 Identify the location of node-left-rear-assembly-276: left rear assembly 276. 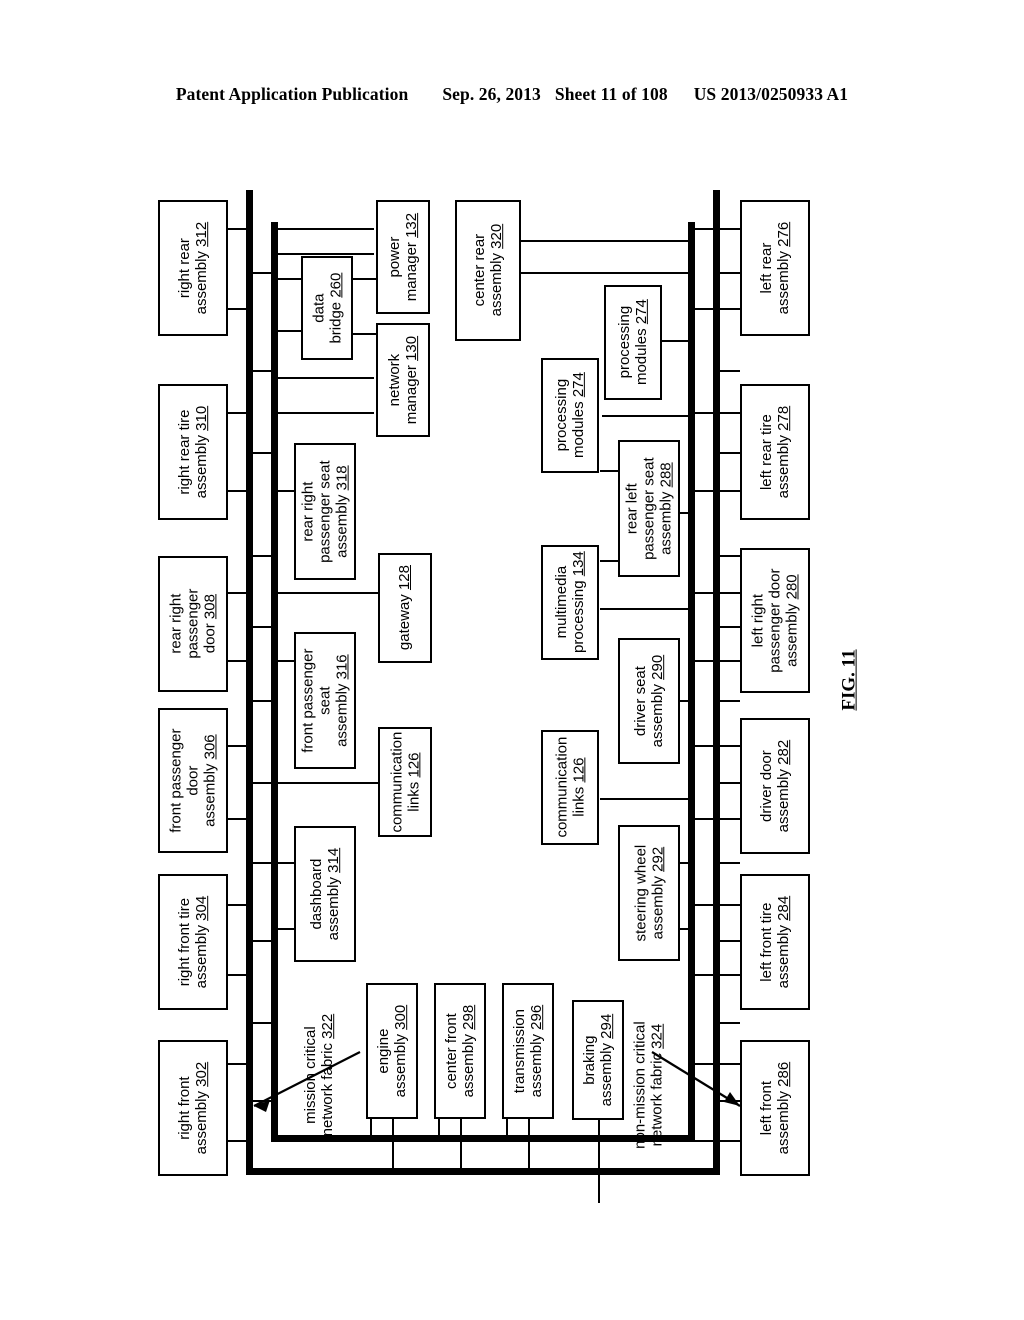
(775, 268).